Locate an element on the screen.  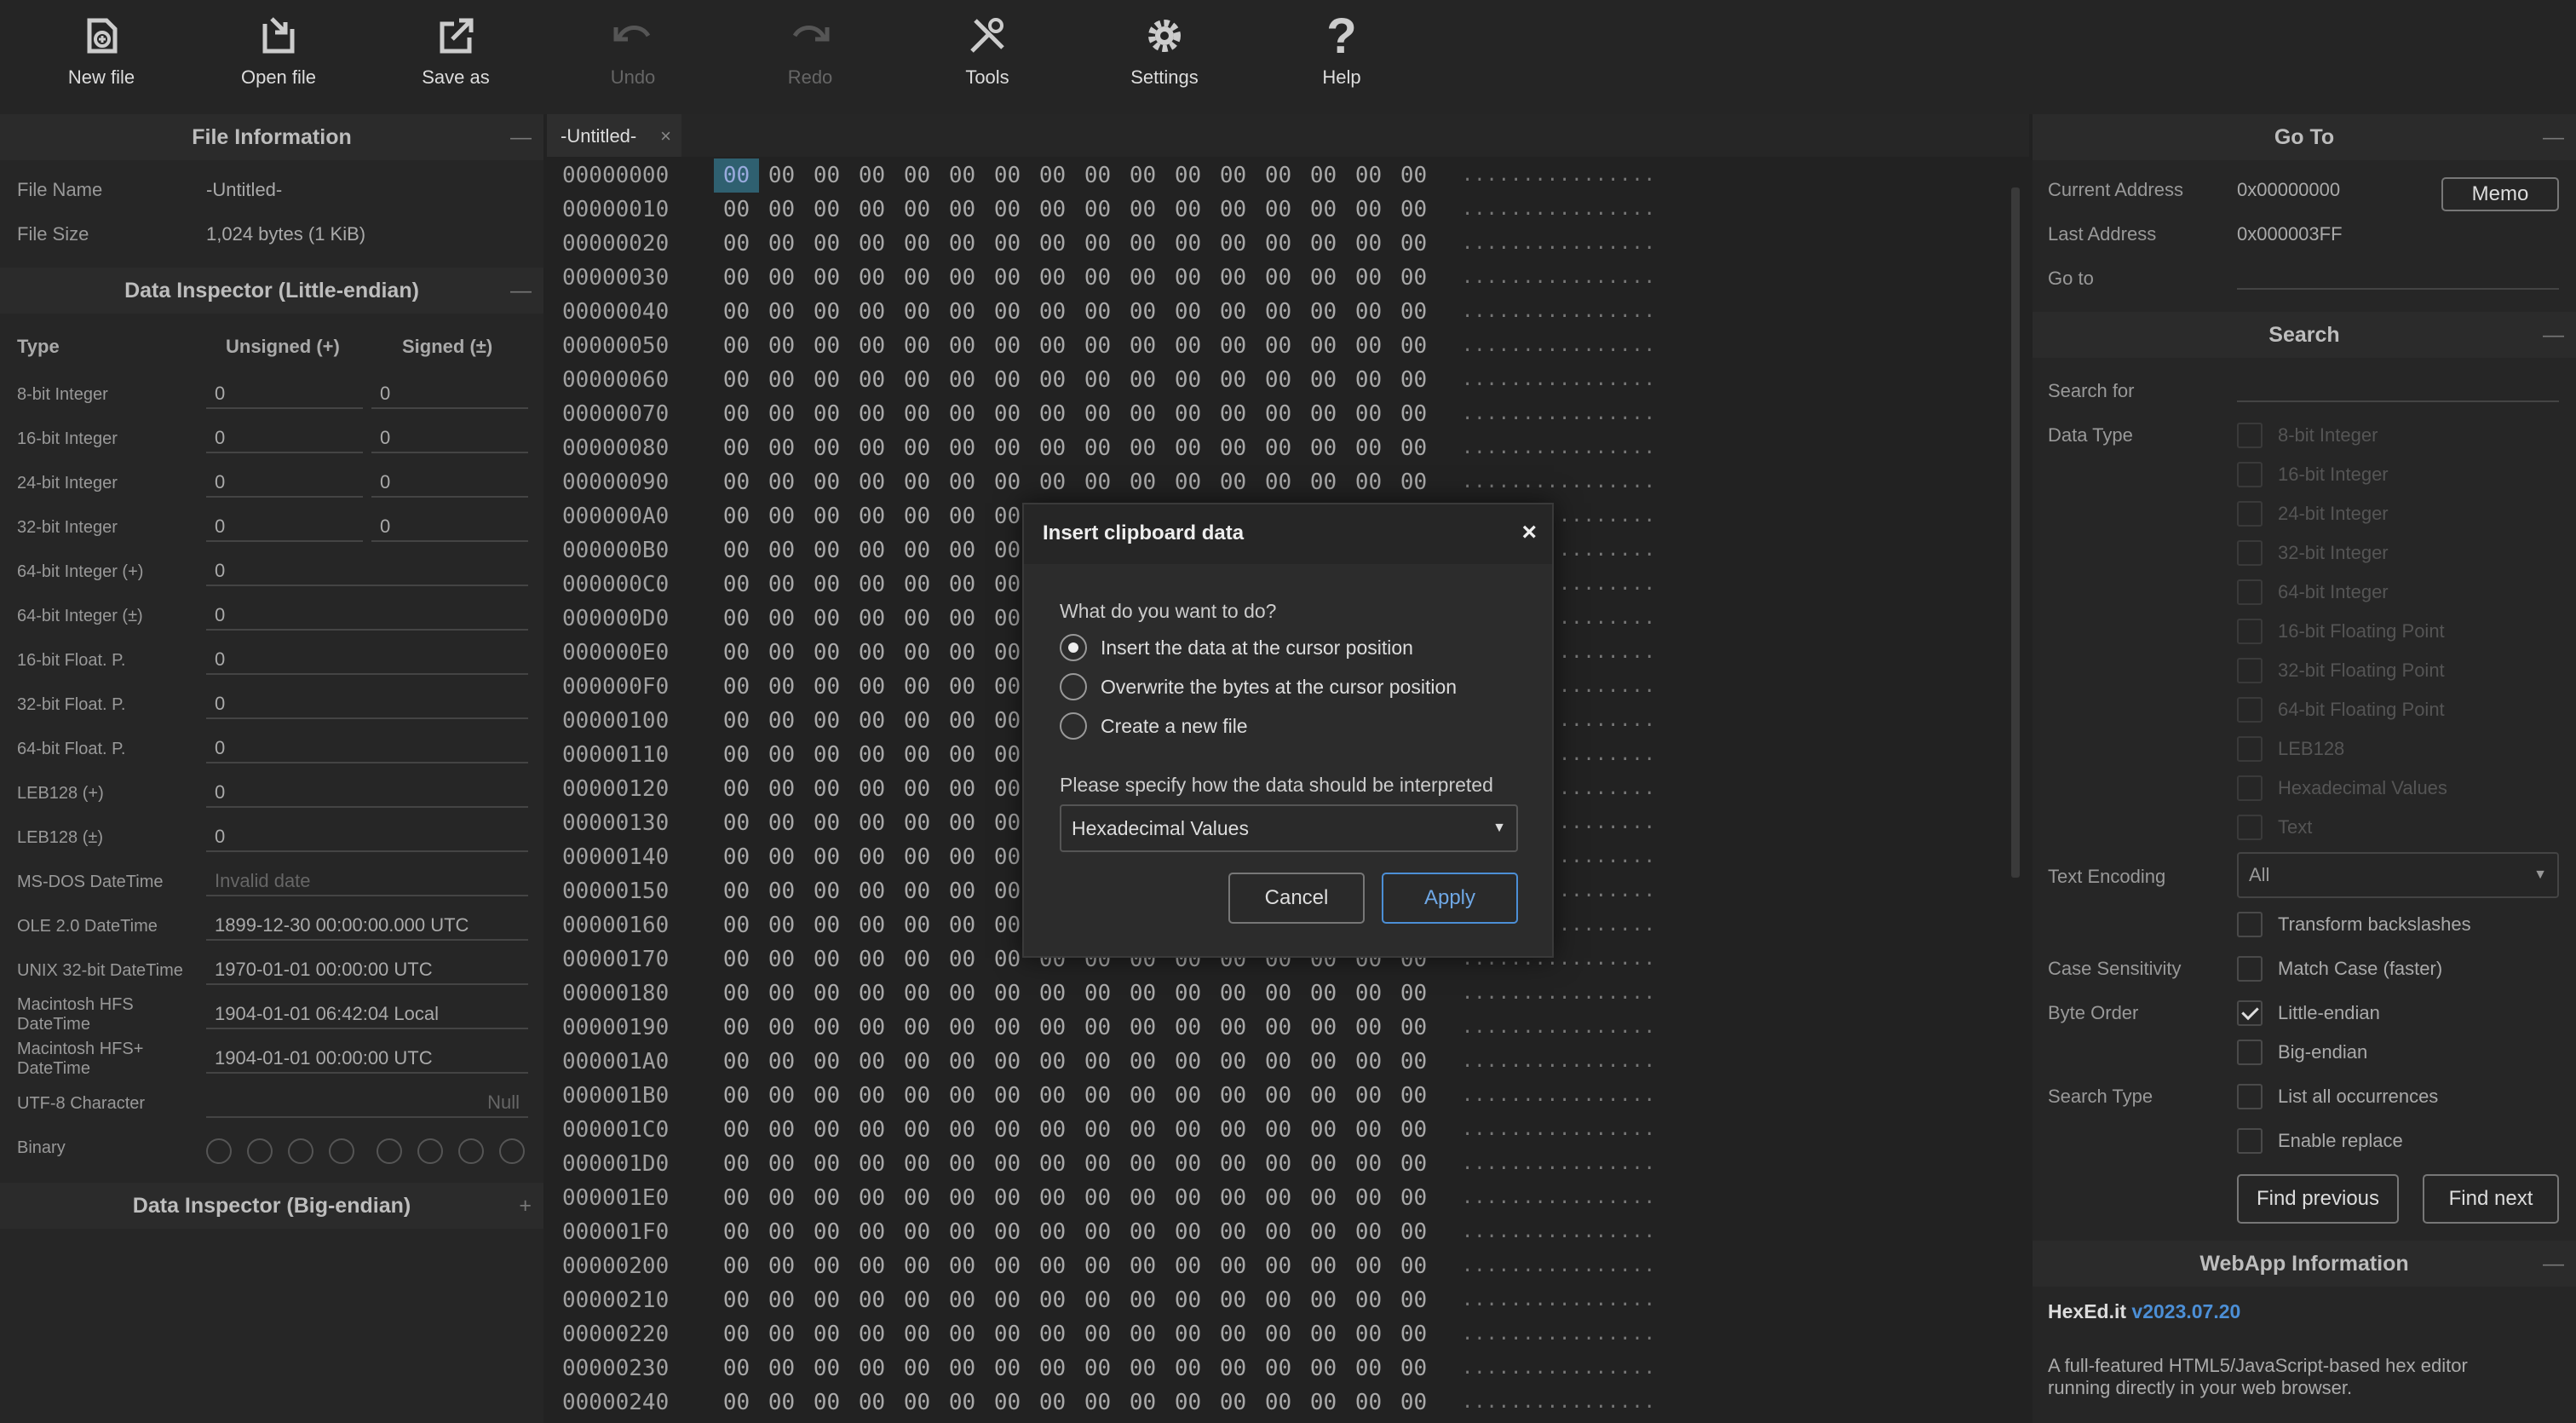
dialog-option-radio is located at coordinates (1074, 647).